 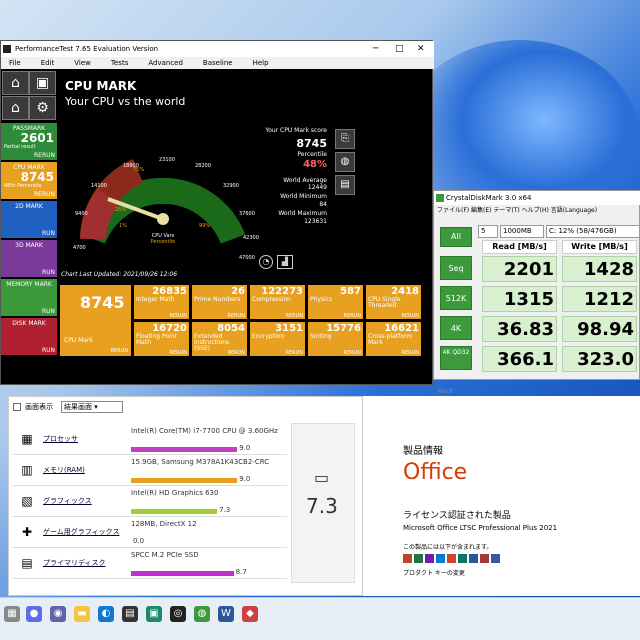 I want to click on pt-menubar: File Edit View Tests Advanced Baseline Help, so click(x=217, y=63).